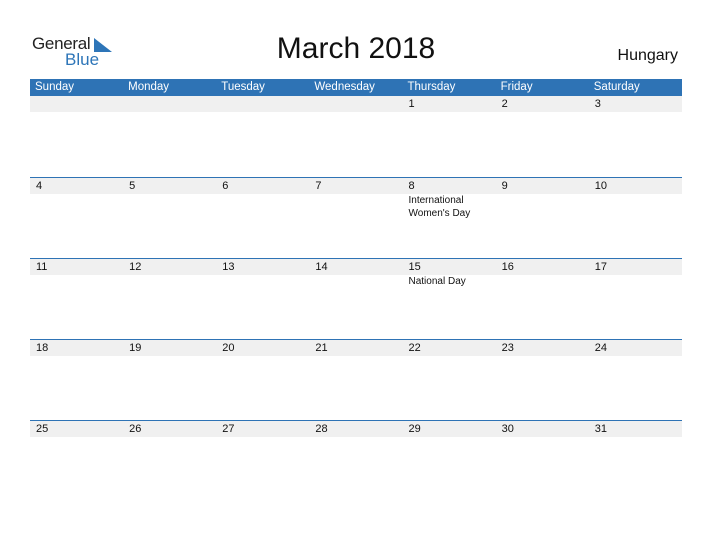 The width and height of the screenshot is (712, 550). Describe the element at coordinates (356, 48) in the screenshot. I see `page-title: March 2018` at that location.